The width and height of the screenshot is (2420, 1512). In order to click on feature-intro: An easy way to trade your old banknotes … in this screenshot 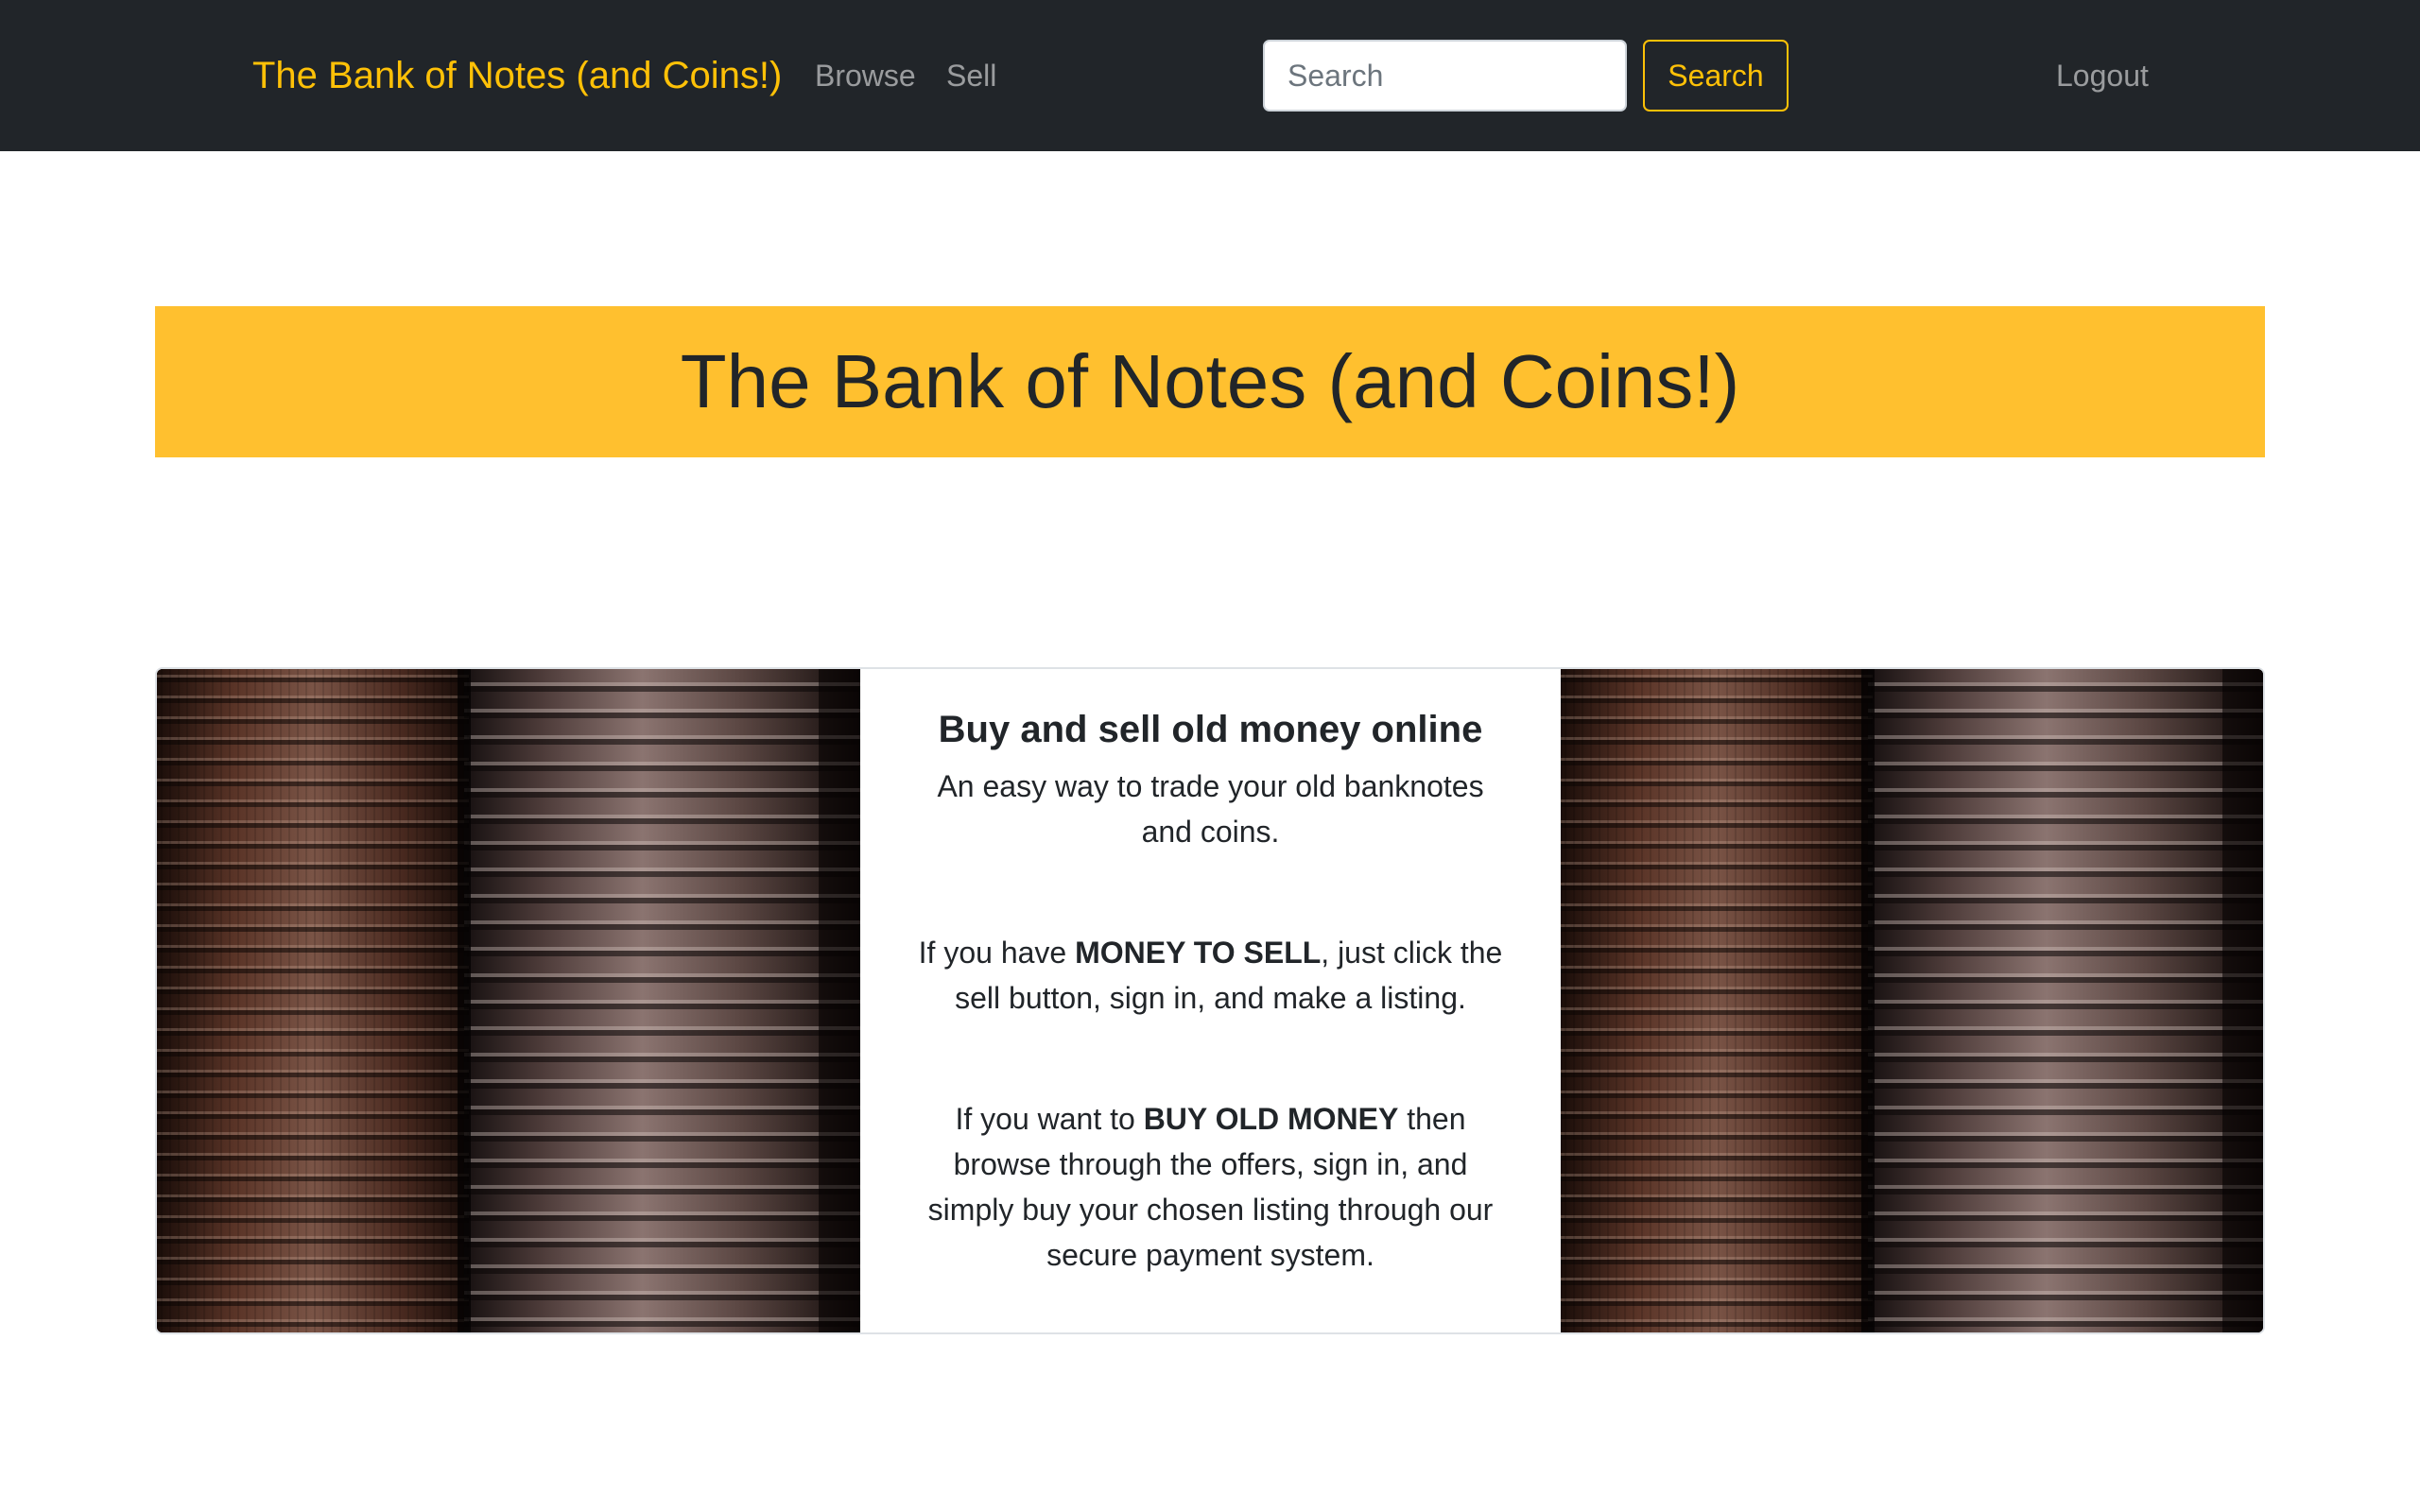, I will do `click(1210, 809)`.